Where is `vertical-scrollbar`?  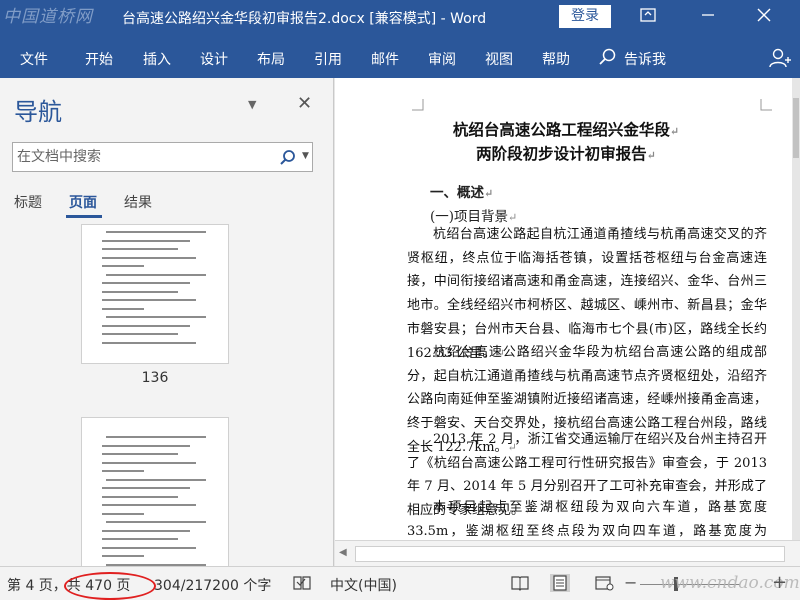
vertical-scrollbar is located at coordinates (796, 309).